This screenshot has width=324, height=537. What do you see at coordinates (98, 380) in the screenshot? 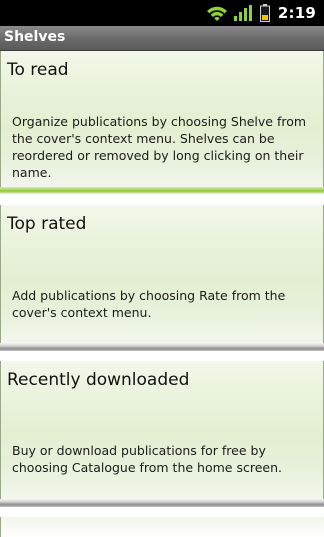
I see `shelf-title: Recently downloaded` at bounding box center [98, 380].